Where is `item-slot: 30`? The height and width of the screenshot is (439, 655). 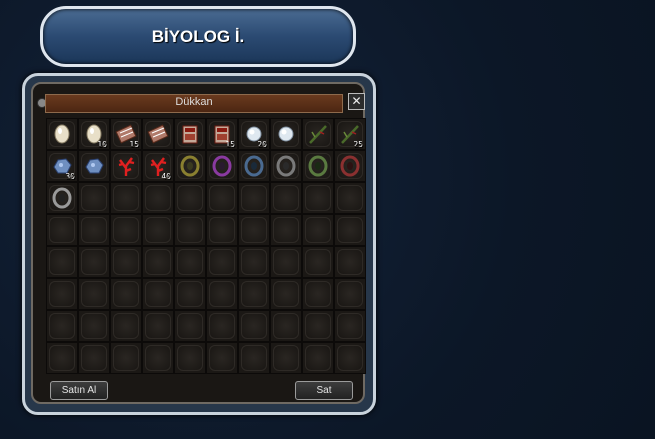 item-slot: 30 is located at coordinates (62, 166).